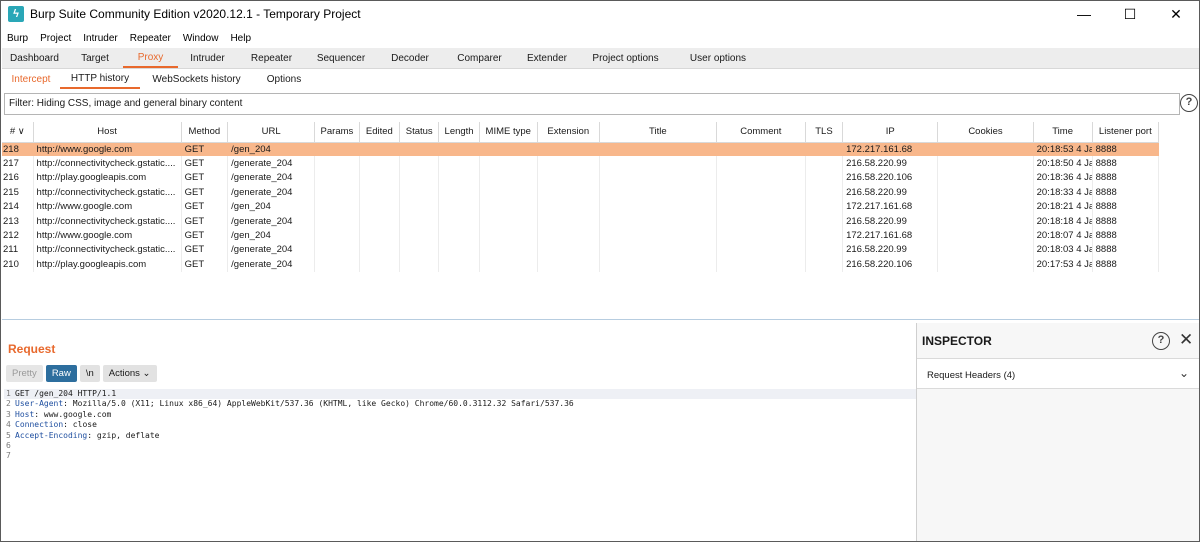 Image resolution: width=1200 pixels, height=542 pixels. I want to click on column-header-ip: IP, so click(890, 132).